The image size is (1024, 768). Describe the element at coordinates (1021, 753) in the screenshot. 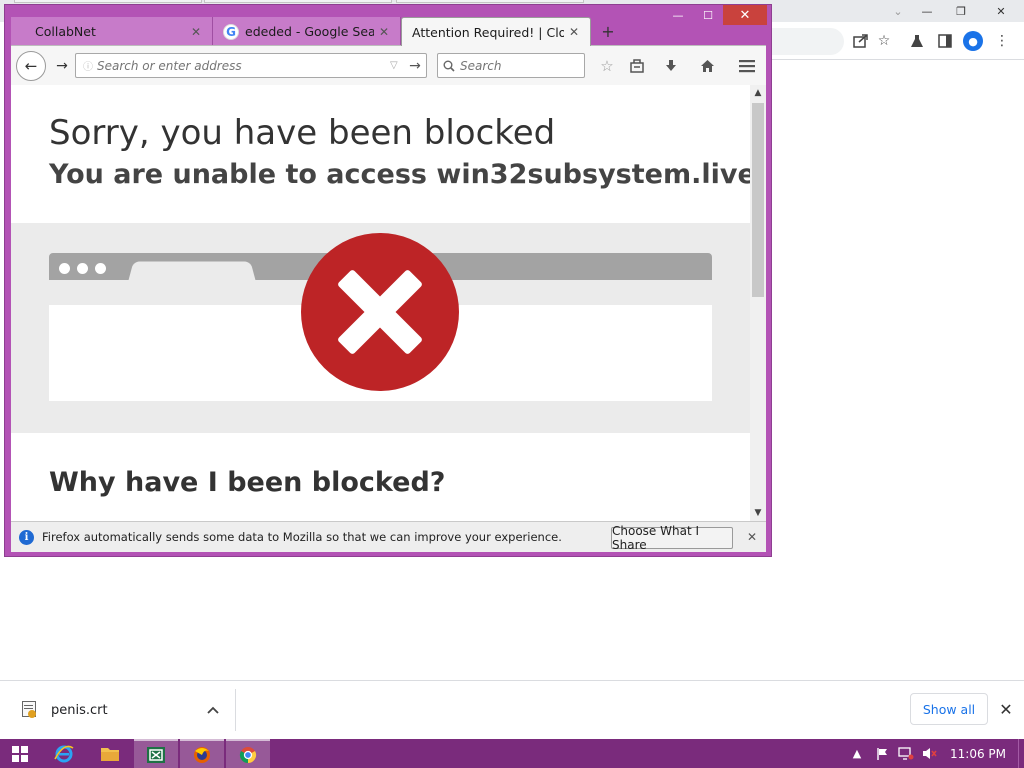

I see `show-desktop-button` at that location.